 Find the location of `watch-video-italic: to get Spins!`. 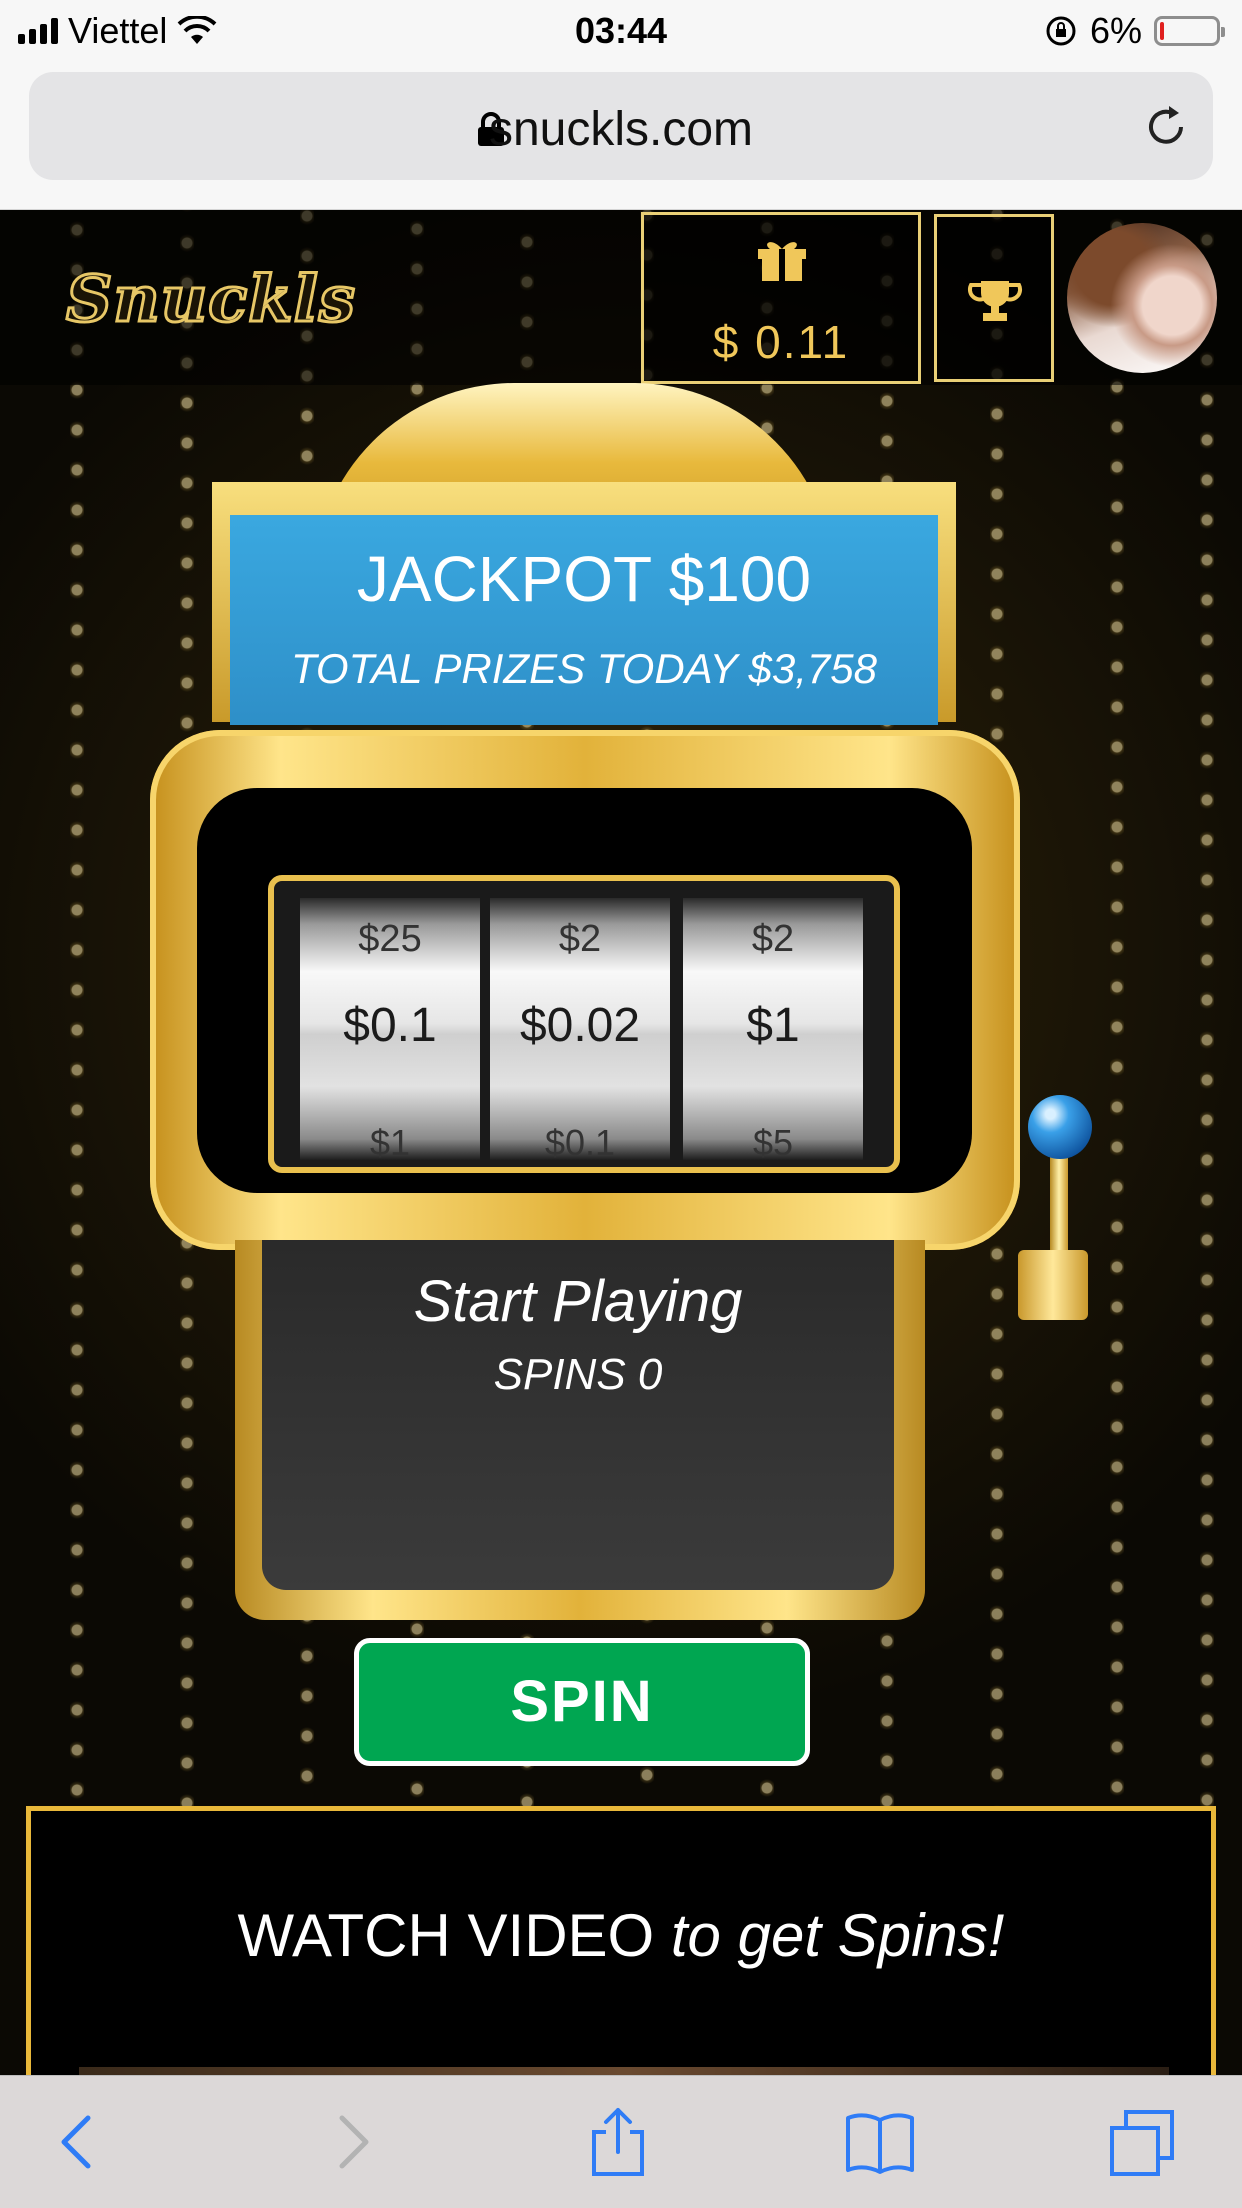

watch-video-italic: to get Spins! is located at coordinates (837, 1935).